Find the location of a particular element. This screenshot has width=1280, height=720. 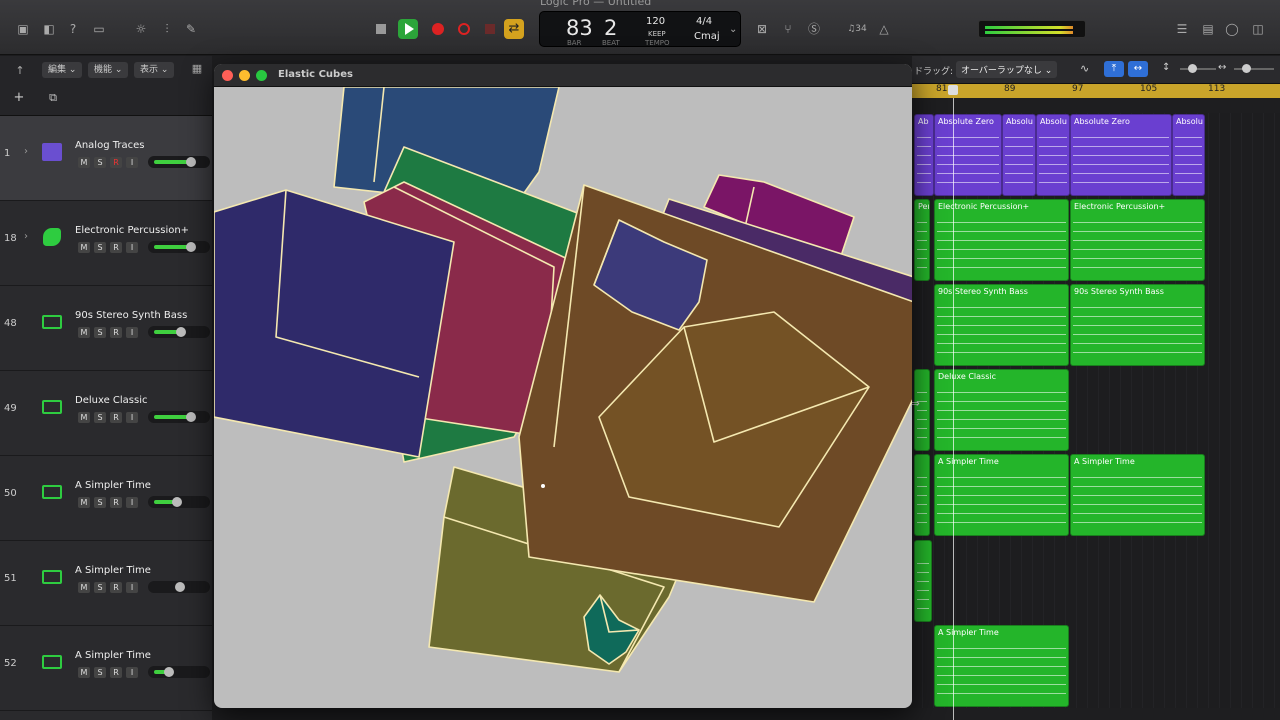

zoom-icon is located at coordinates (261, 75).